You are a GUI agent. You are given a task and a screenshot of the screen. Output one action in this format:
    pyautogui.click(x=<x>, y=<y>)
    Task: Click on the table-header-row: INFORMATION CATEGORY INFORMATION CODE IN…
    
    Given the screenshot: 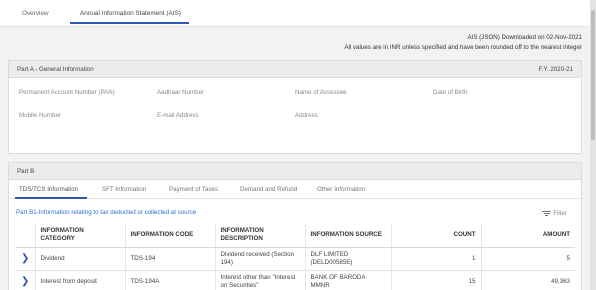 What is the action you would take?
    pyautogui.click(x=295, y=235)
    